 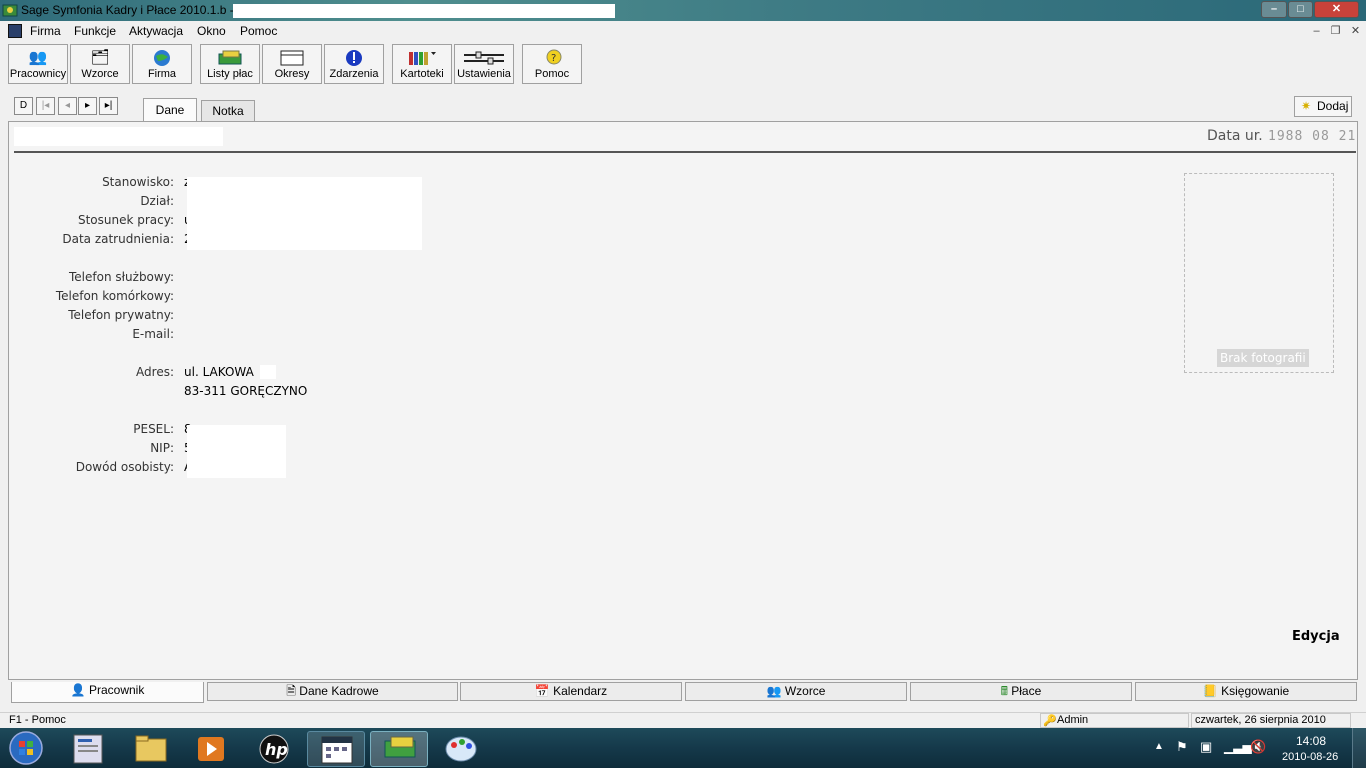 I want to click on dodaj-label: Dodaj, so click(x=1333, y=106).